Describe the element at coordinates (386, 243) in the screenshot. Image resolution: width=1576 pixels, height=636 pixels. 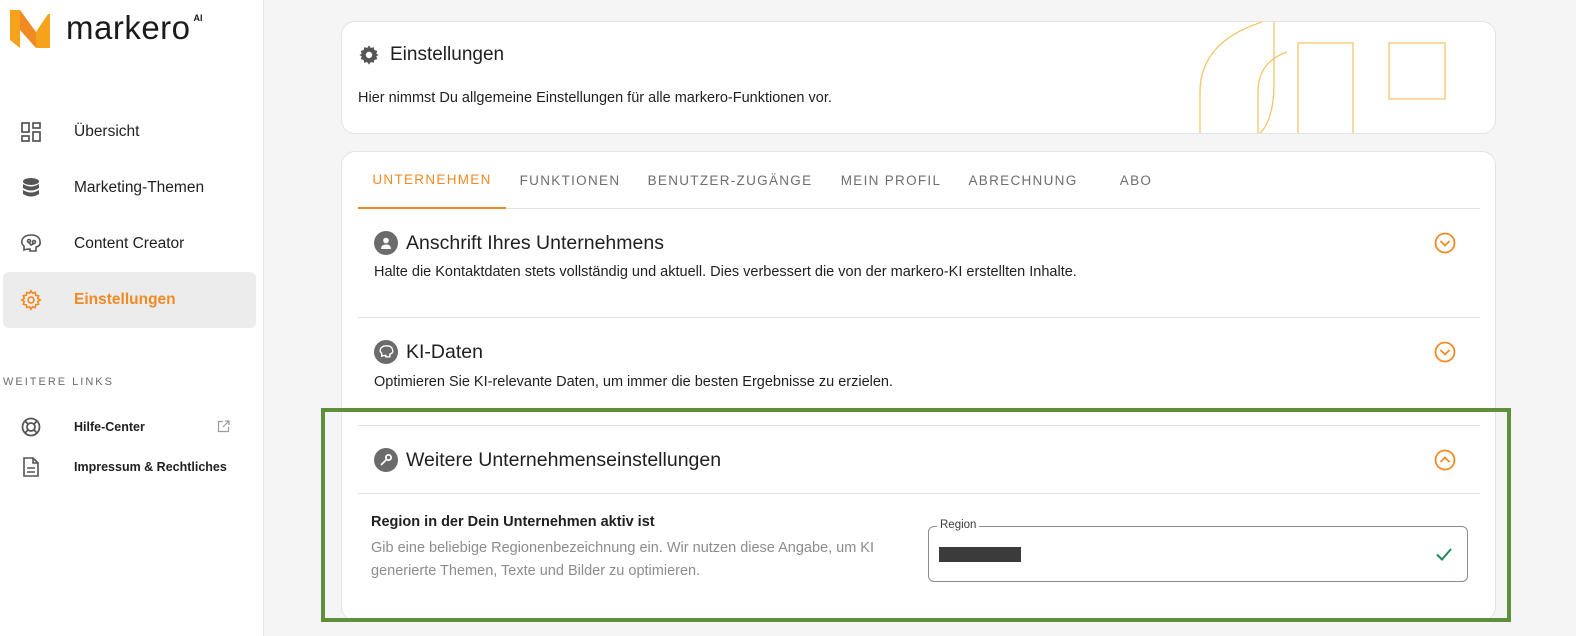
I see `person-icon` at that location.